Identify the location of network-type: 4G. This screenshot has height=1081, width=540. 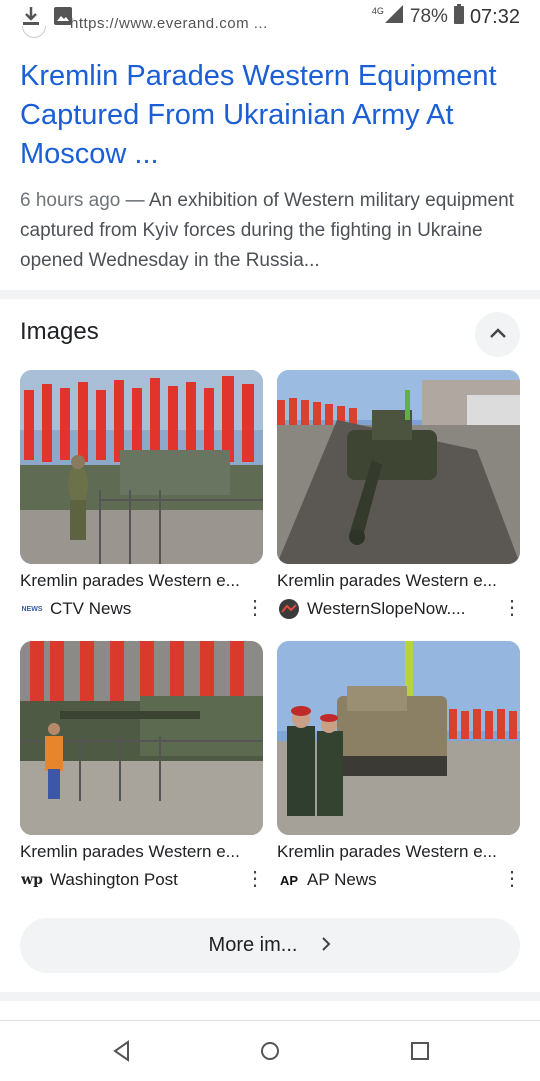
(377, 11).